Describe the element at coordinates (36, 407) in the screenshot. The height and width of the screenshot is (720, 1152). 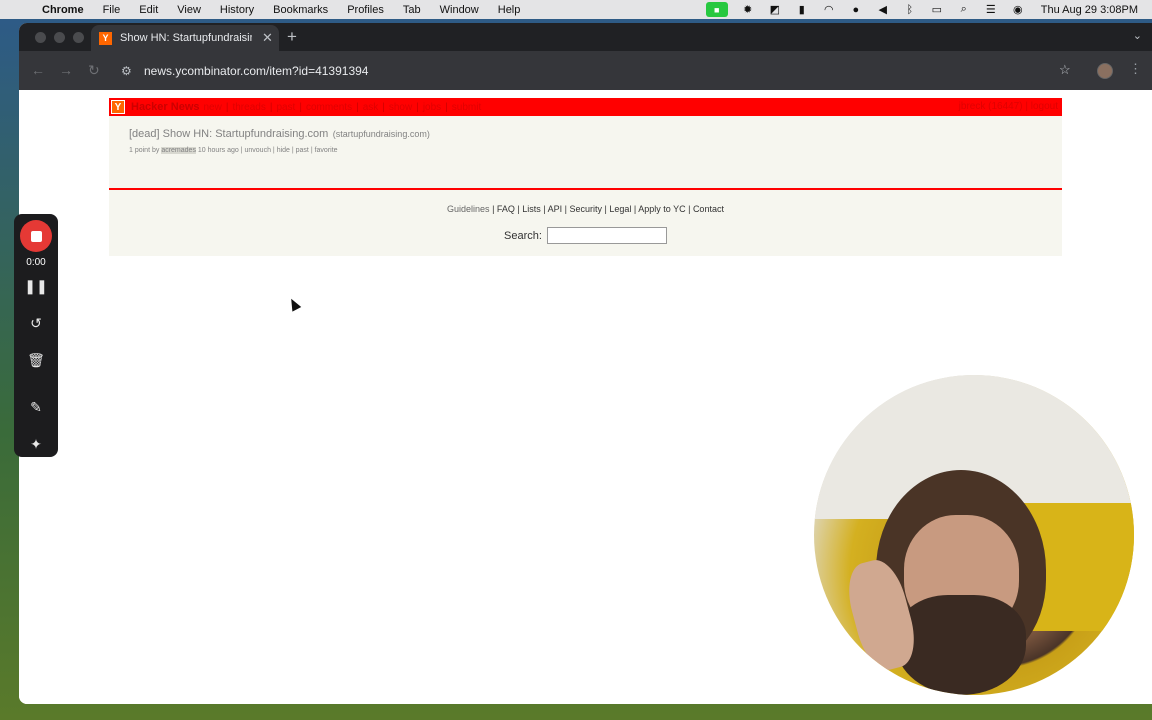
I see `pencil-icon: ✎` at that location.